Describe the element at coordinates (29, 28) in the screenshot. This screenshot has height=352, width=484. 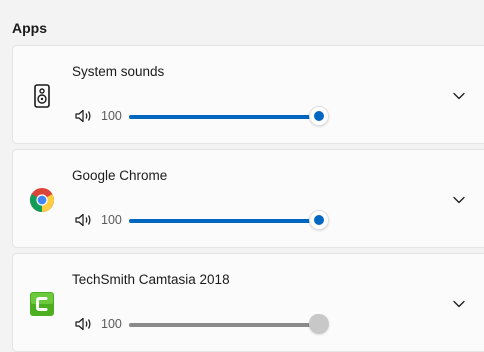
I see `section-title: Apps` at that location.